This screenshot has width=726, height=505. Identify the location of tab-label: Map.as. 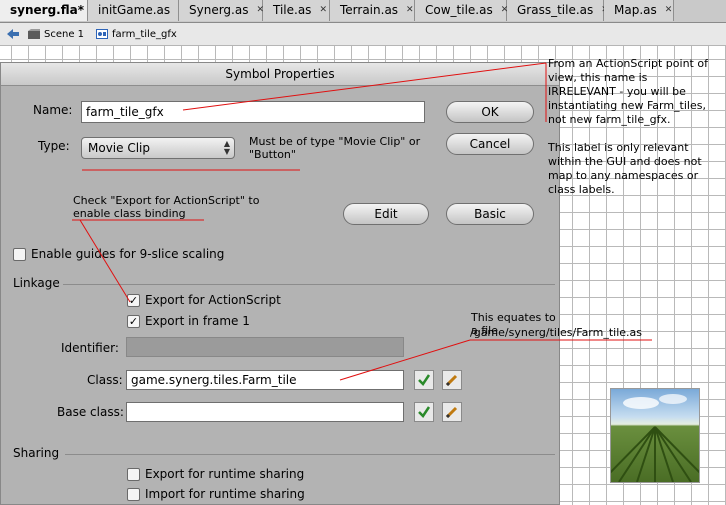
(635, 10).